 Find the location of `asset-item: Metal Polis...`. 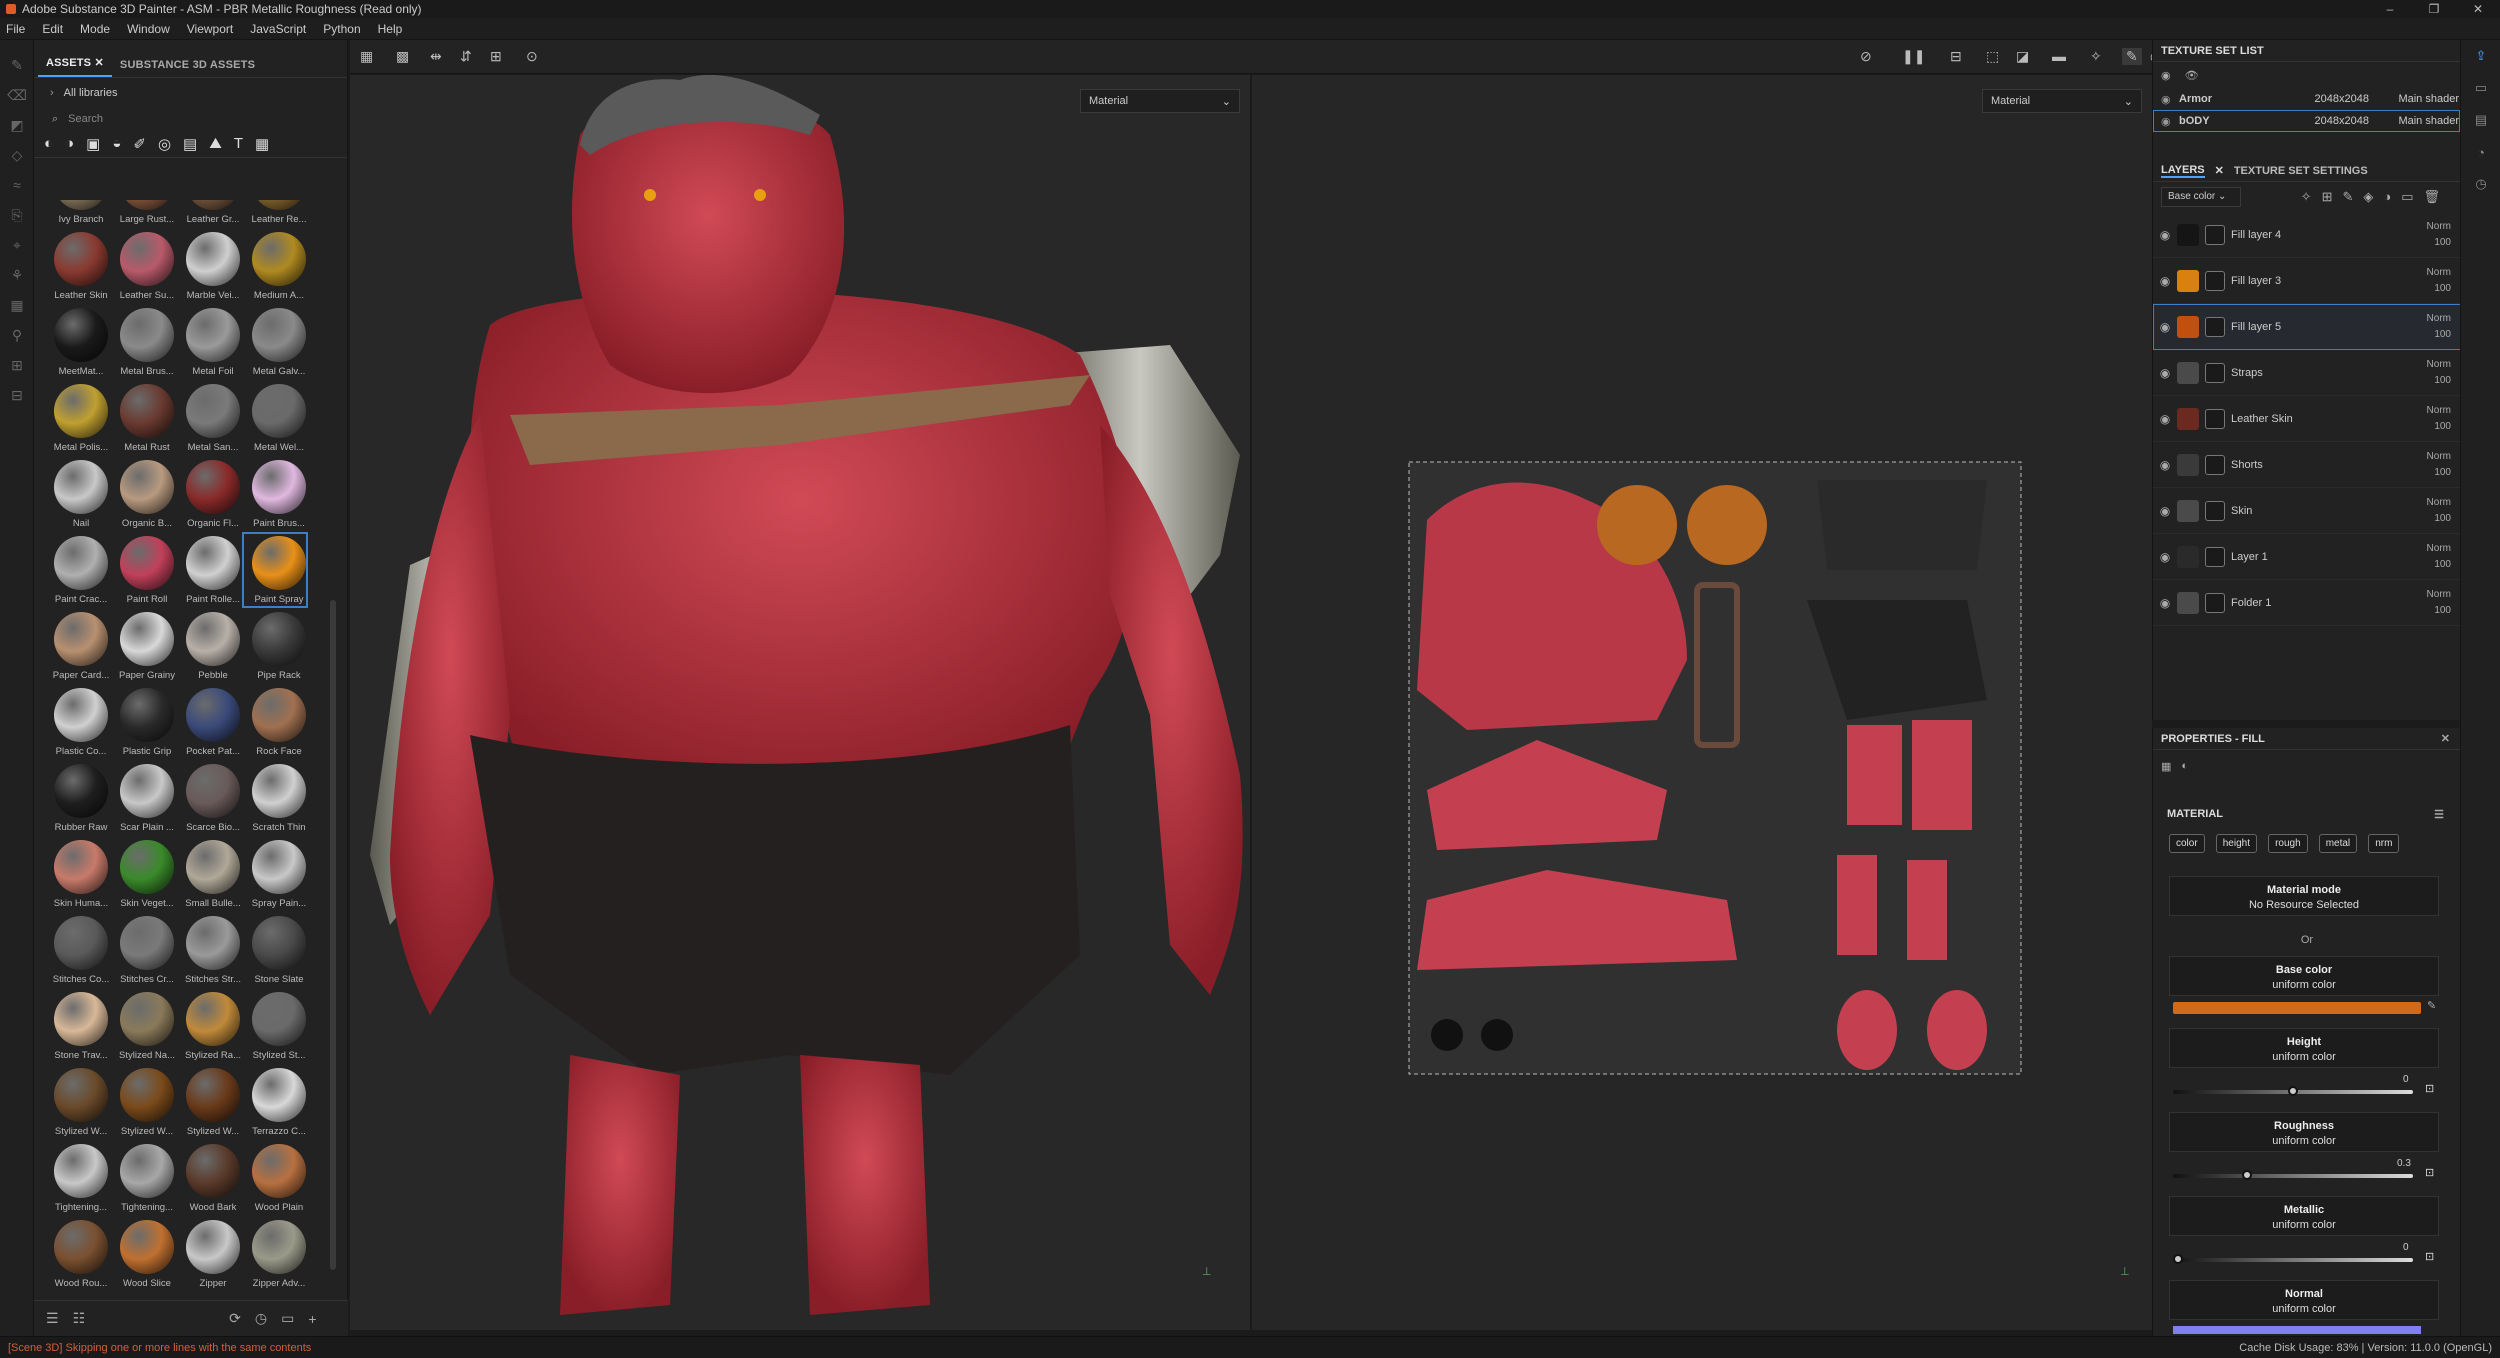

asset-item: Metal Polis... is located at coordinates (77, 418).